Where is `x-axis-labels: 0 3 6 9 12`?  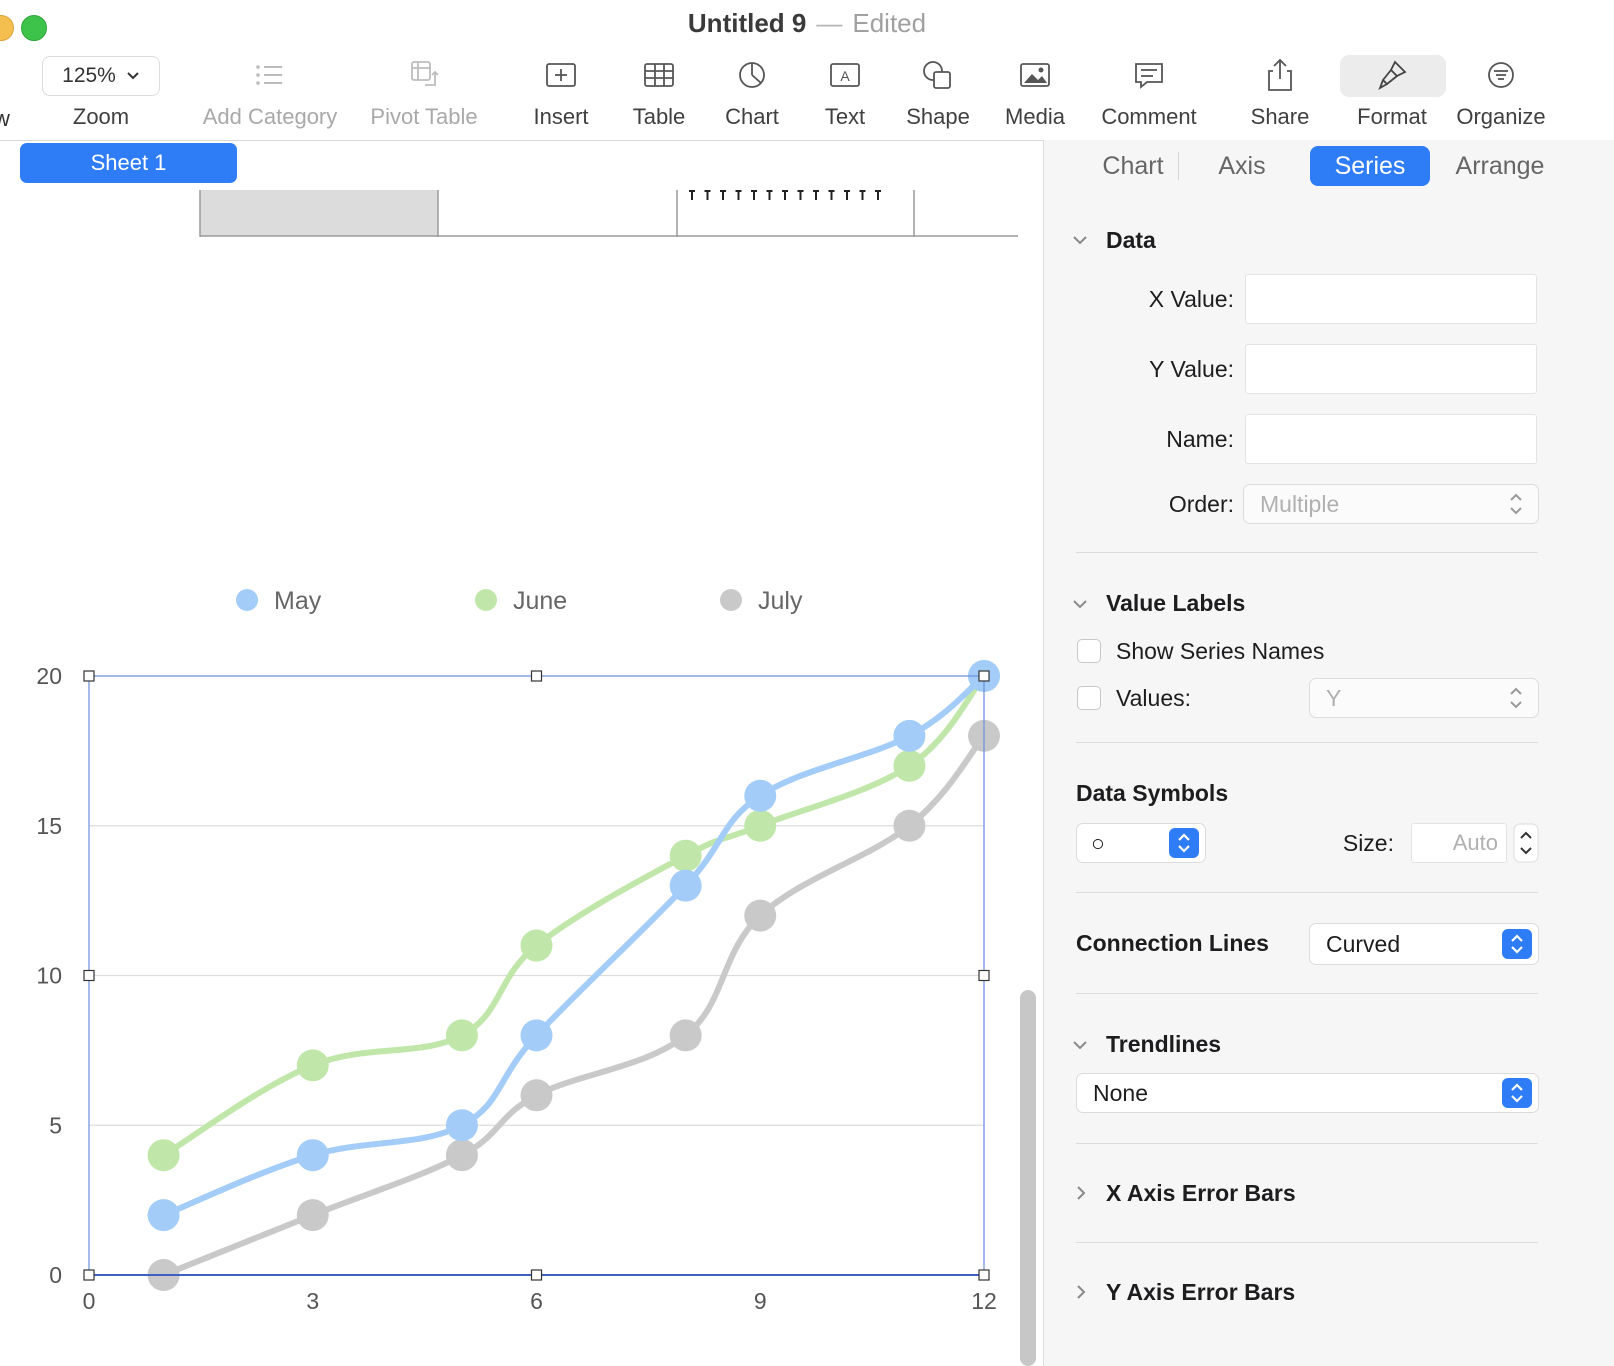
x-axis-labels: 0 3 6 9 12 is located at coordinates (540, 1301).